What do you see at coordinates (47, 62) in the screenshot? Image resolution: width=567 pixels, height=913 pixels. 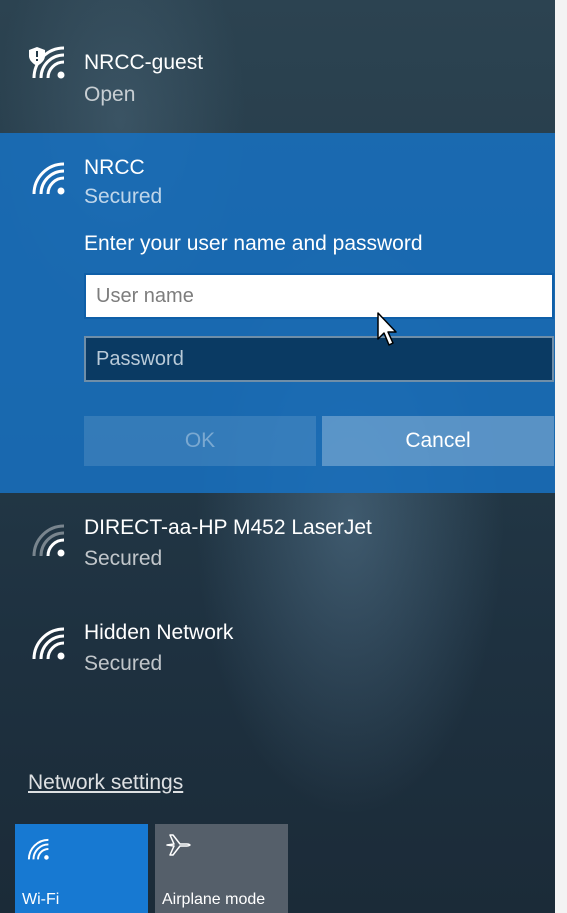 I see `wifi-shield-icon` at bounding box center [47, 62].